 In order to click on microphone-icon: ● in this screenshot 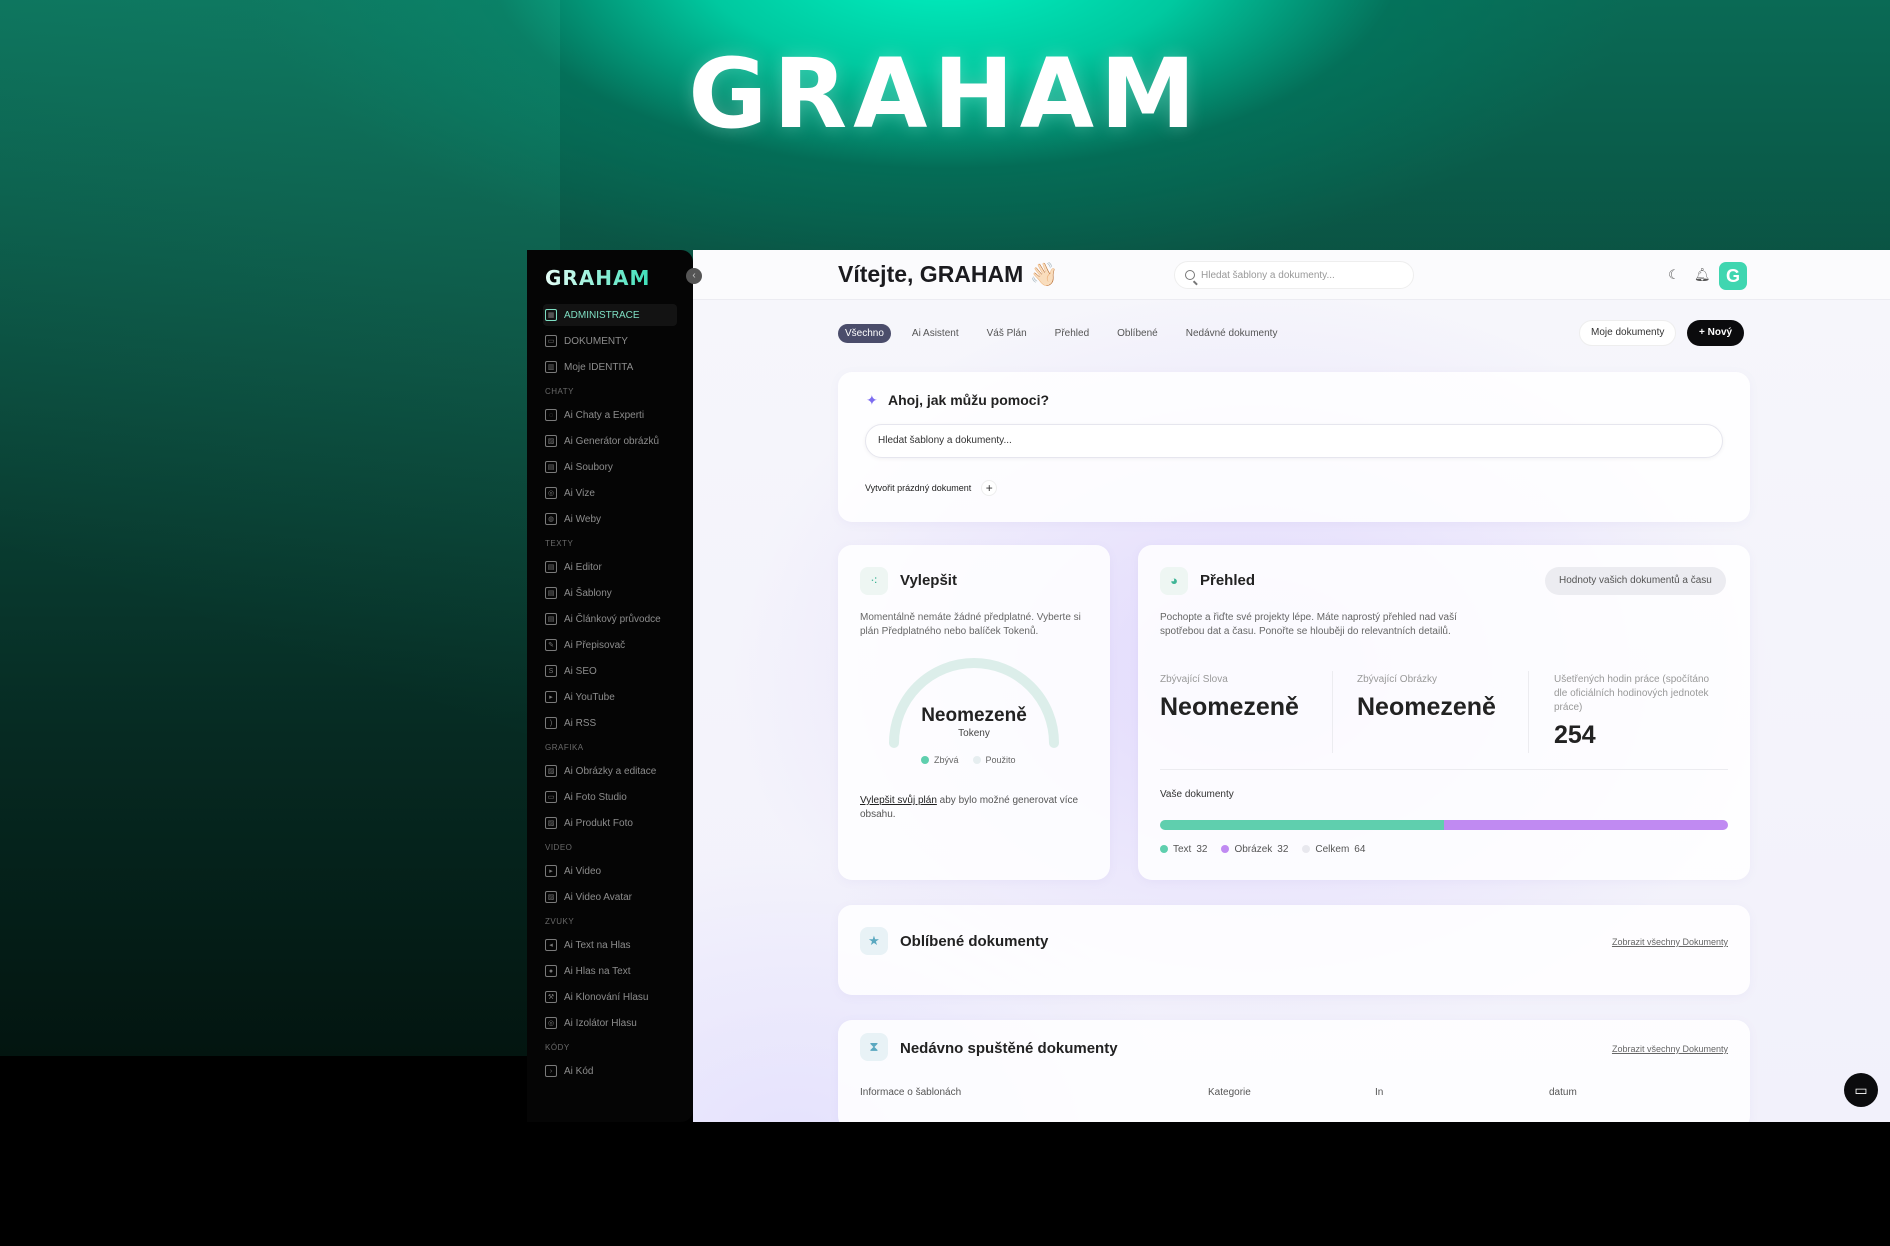, I will do `click(551, 971)`.